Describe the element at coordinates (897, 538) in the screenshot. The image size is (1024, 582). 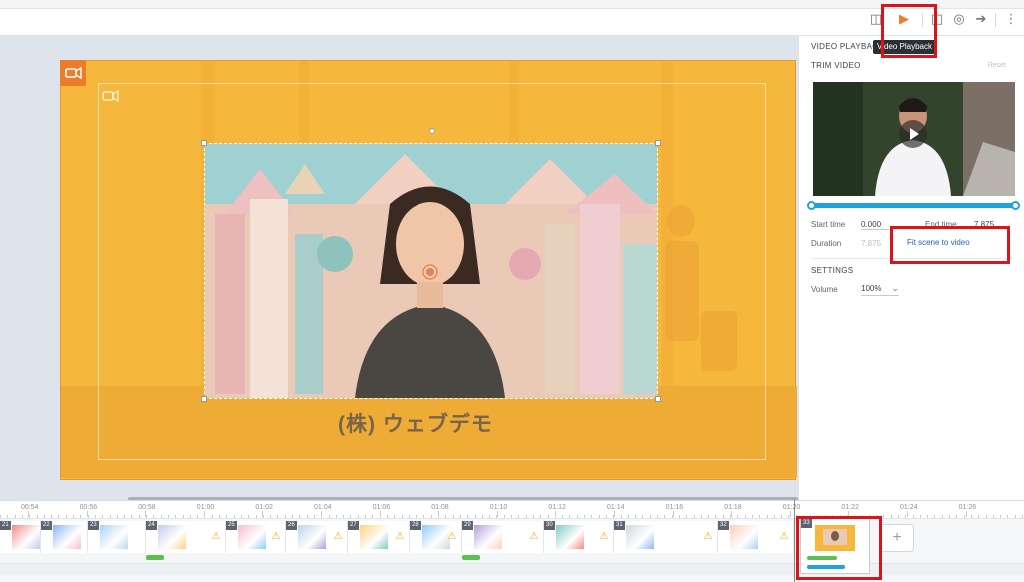
I see `add-scene-button: +` at that location.